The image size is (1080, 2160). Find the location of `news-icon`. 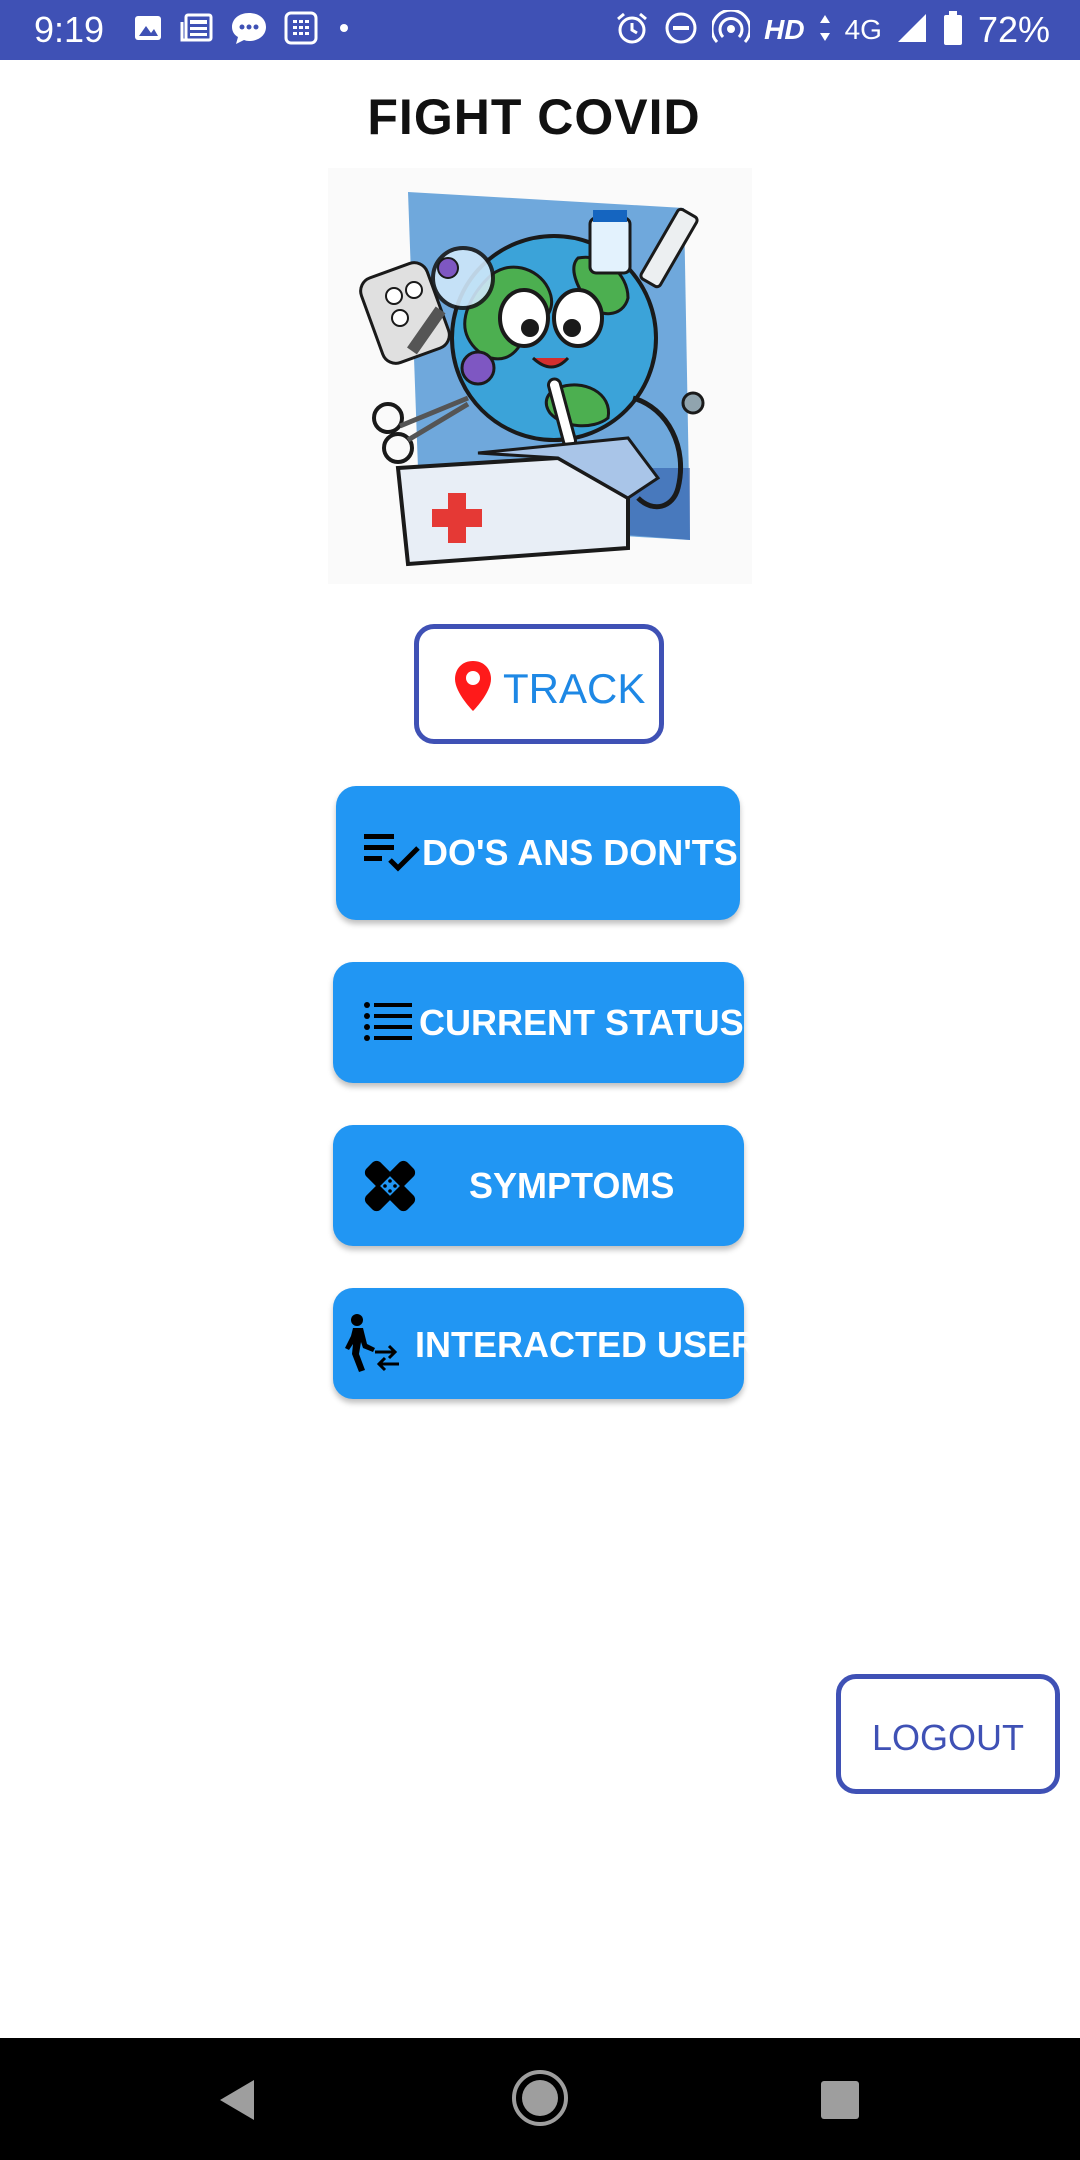

news-icon is located at coordinates (197, 30).